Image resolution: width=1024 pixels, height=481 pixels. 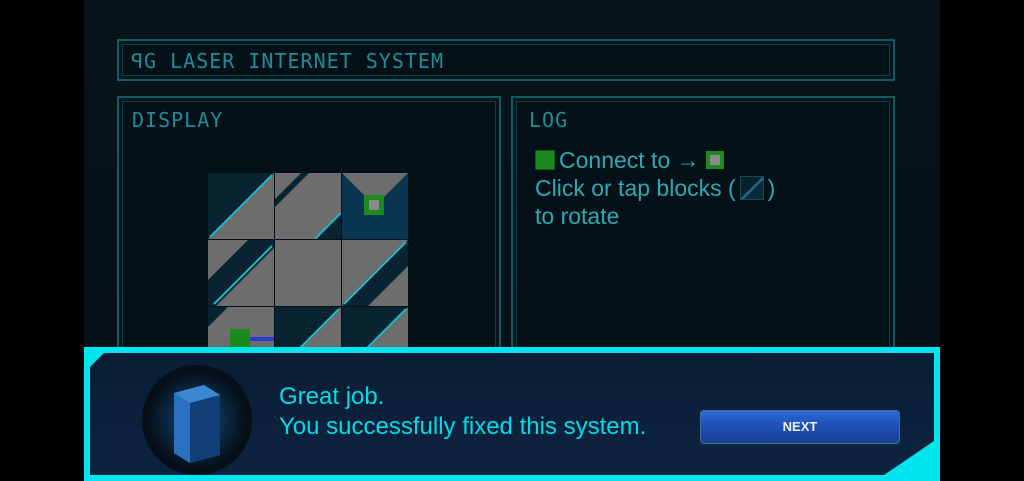 I want to click on avatar, so click(x=197, y=420).